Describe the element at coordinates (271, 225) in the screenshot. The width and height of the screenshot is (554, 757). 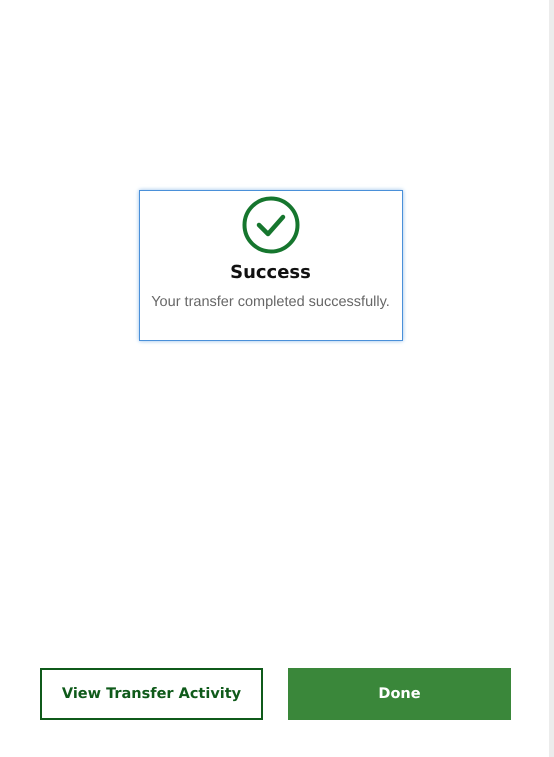
I see `check-circle-icon` at that location.